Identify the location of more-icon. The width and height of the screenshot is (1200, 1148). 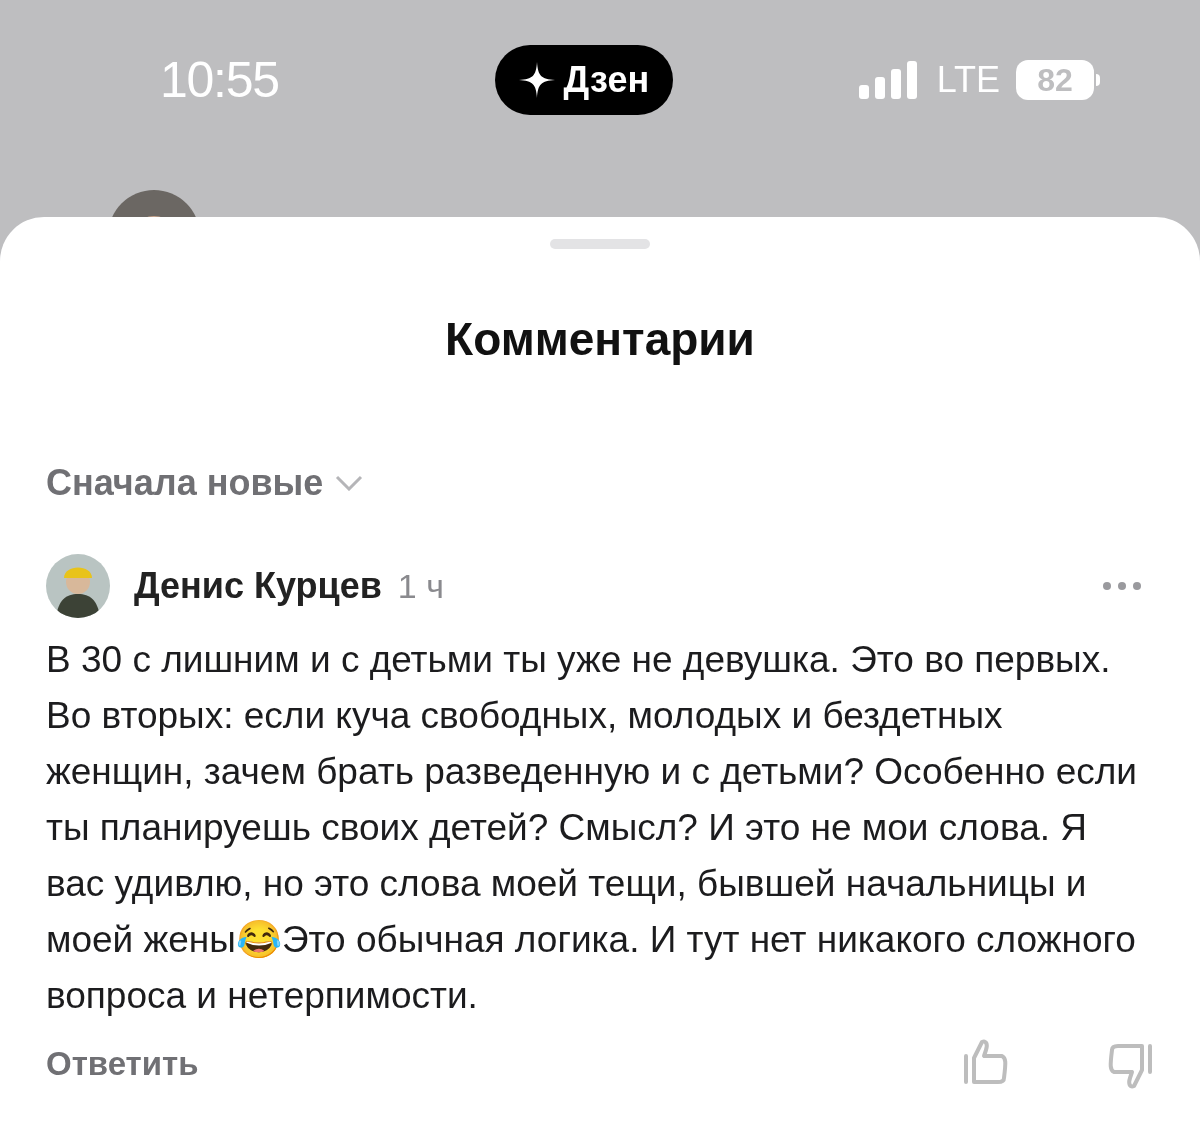
(1122, 586).